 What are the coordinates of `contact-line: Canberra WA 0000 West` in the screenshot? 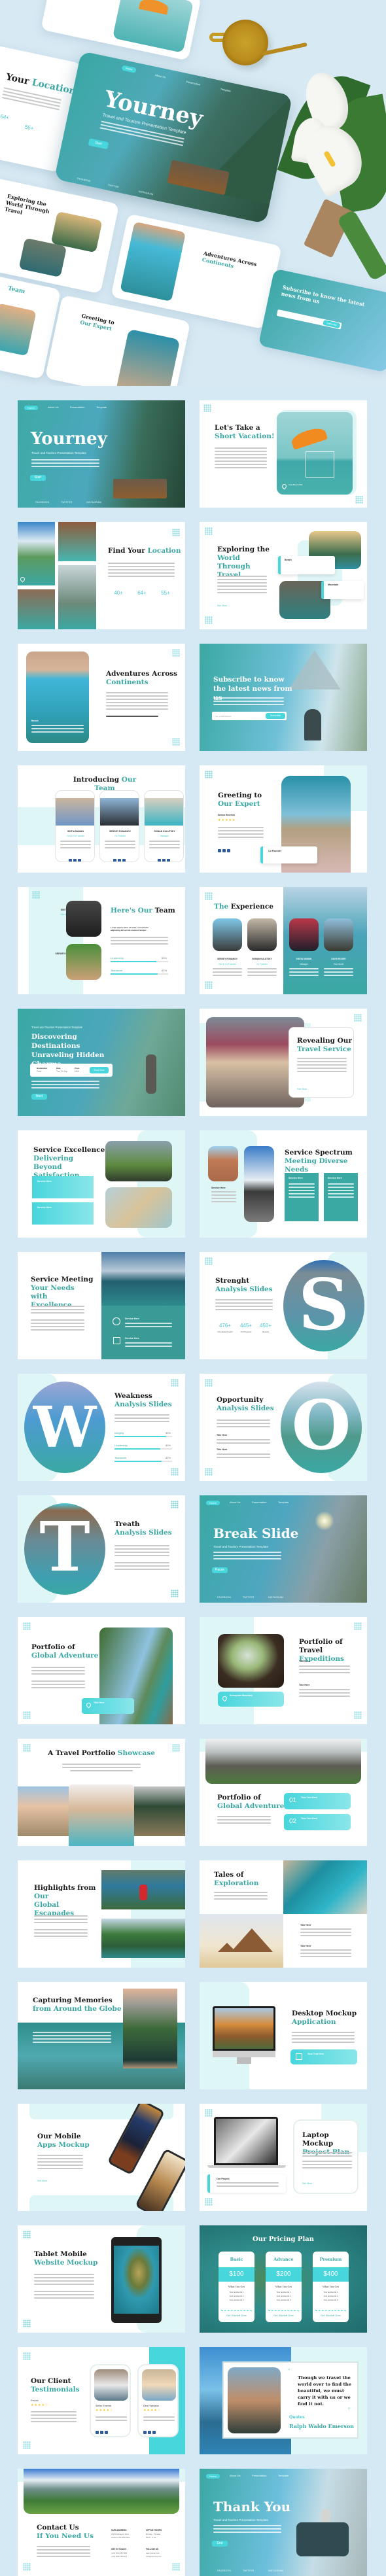 It's located at (121, 2538).